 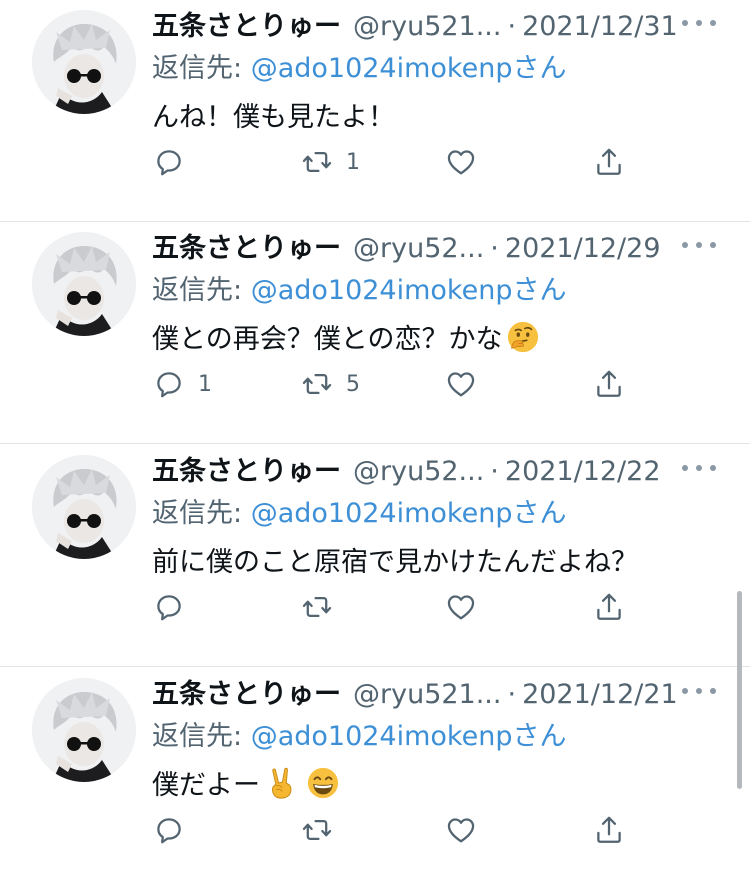 What do you see at coordinates (397, 162) in the screenshot?
I see `action-bar: 1` at bounding box center [397, 162].